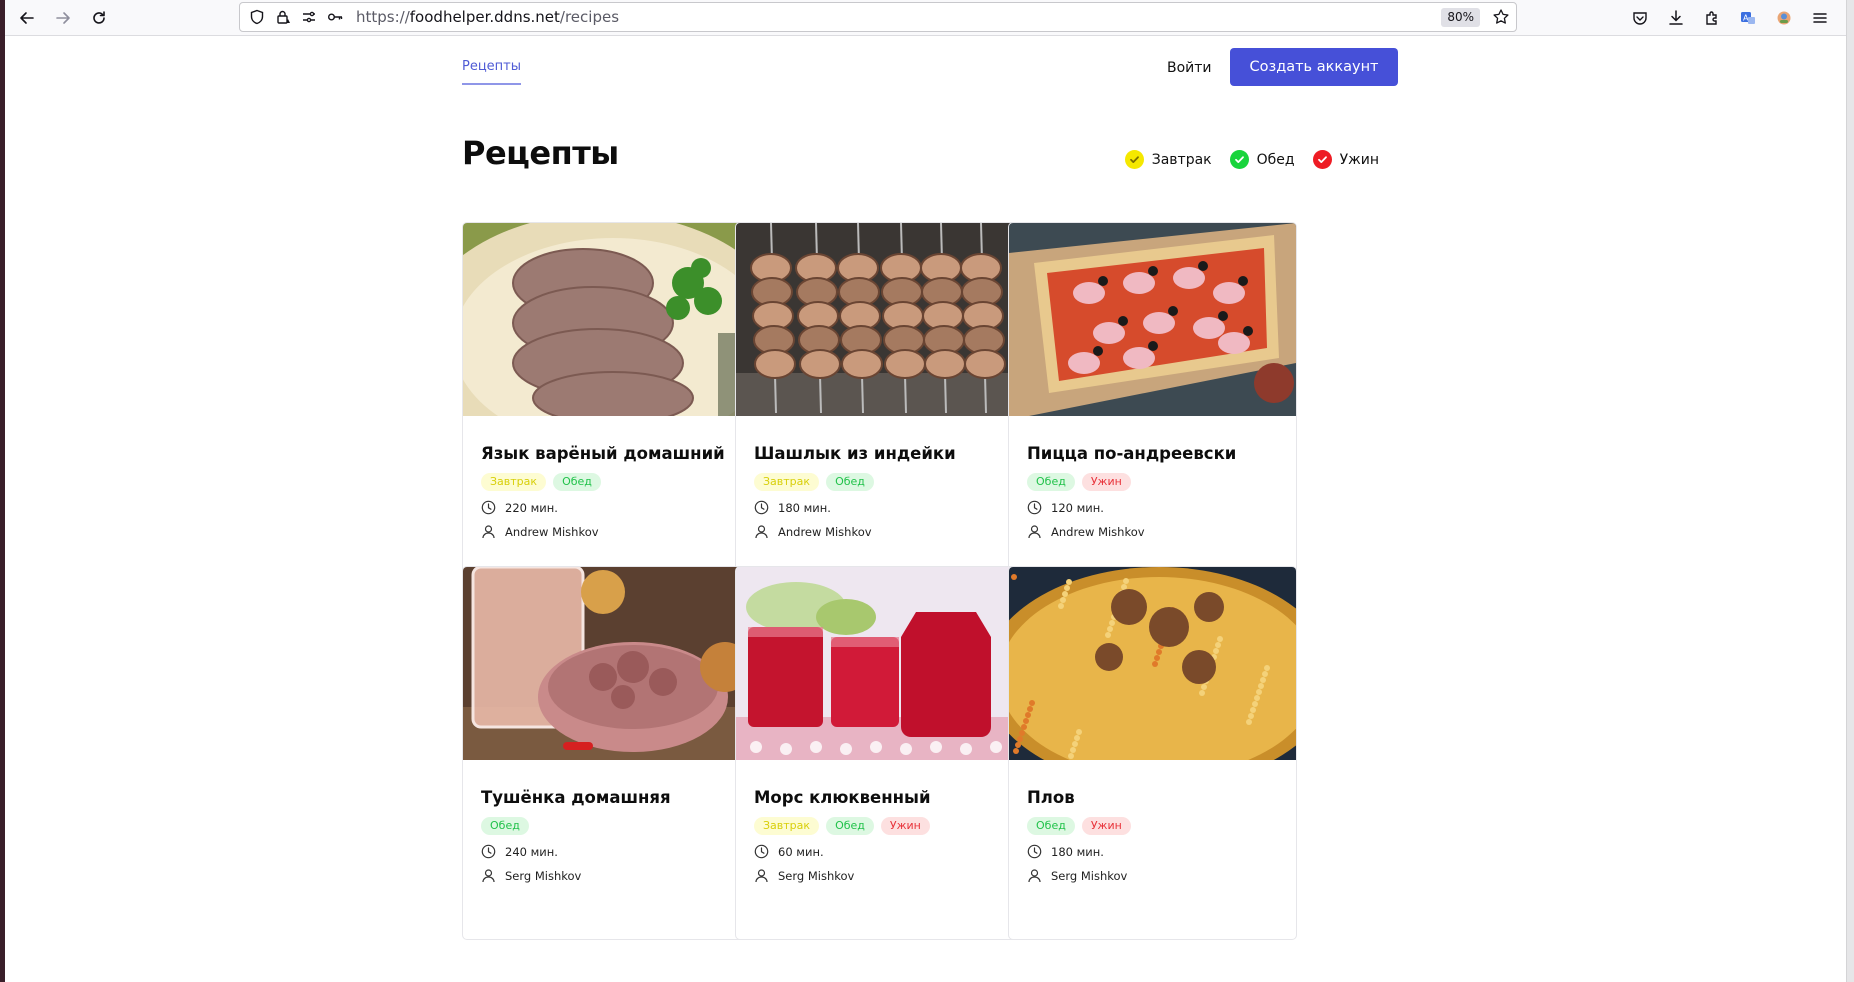 The width and height of the screenshot is (1854, 982). Describe the element at coordinates (842, 797) in the screenshot. I see `recipe-title: Морс клюквенный` at that location.